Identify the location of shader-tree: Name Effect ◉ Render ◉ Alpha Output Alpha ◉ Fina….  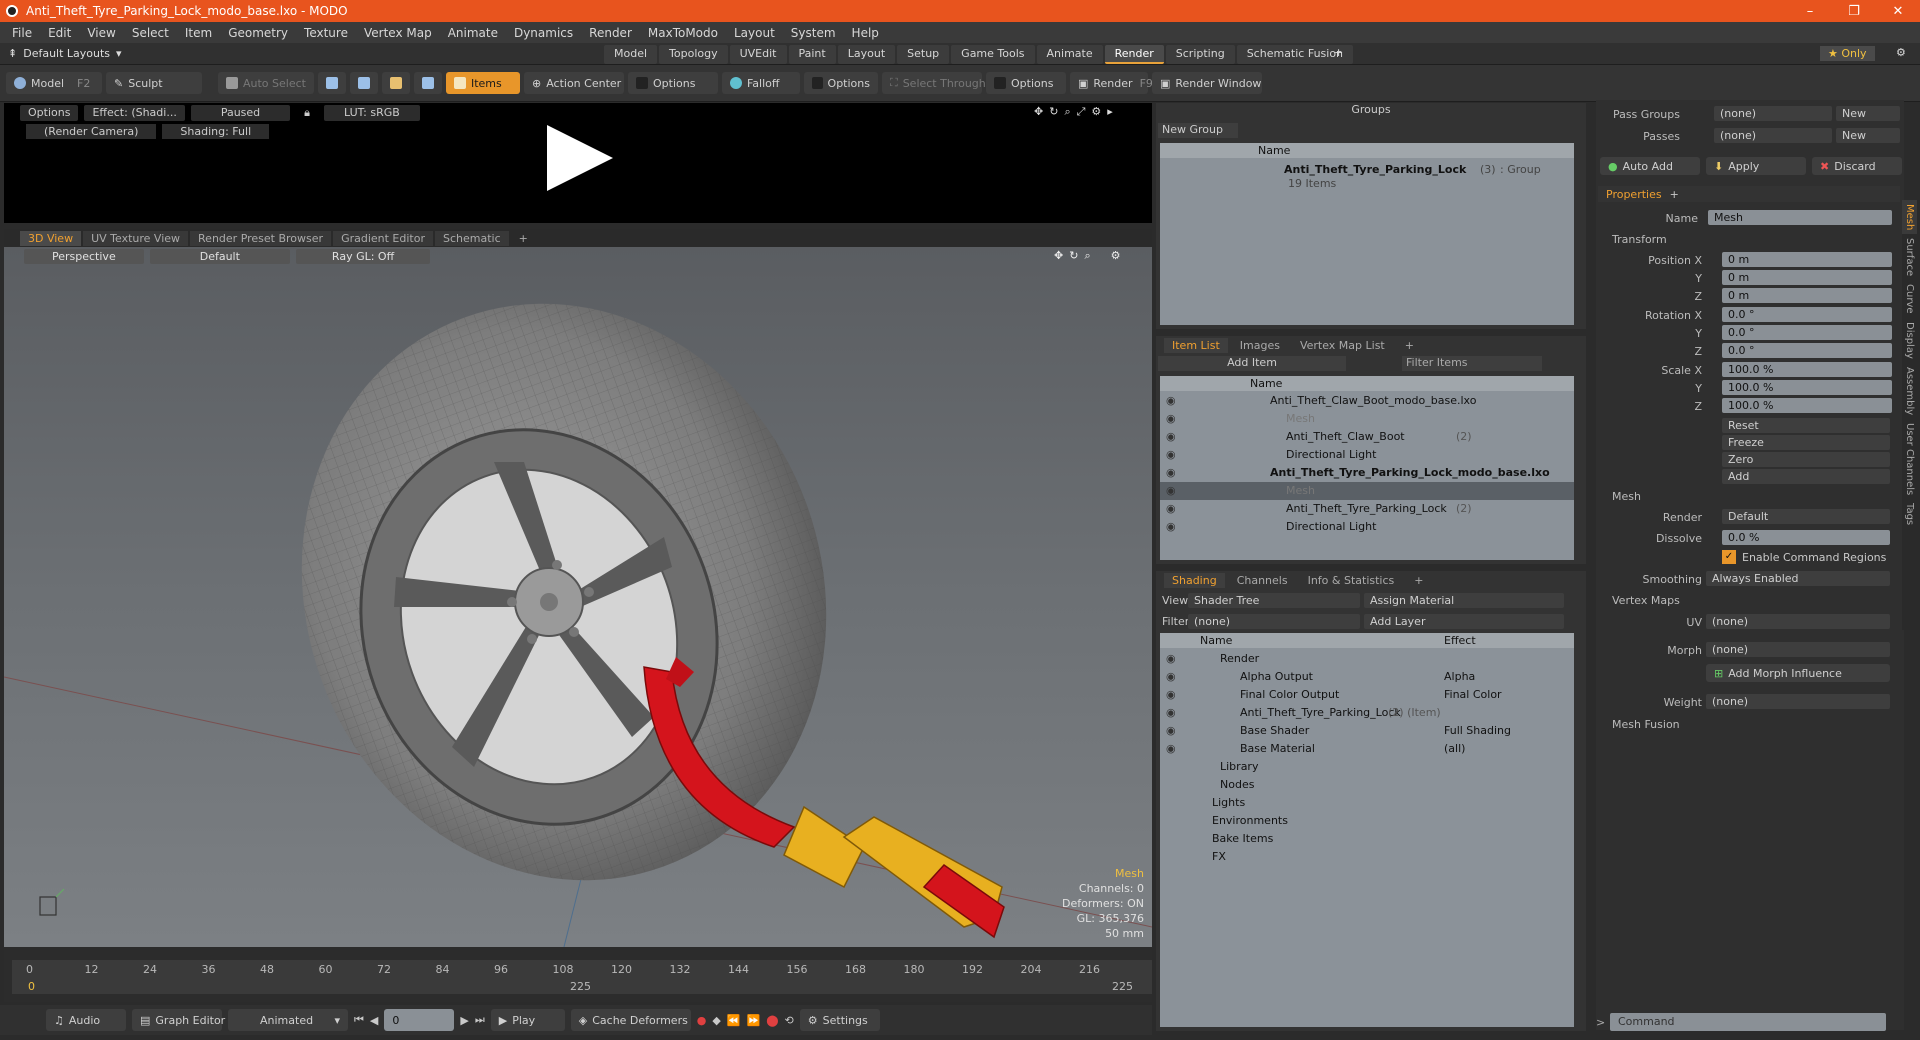
(1367, 830).